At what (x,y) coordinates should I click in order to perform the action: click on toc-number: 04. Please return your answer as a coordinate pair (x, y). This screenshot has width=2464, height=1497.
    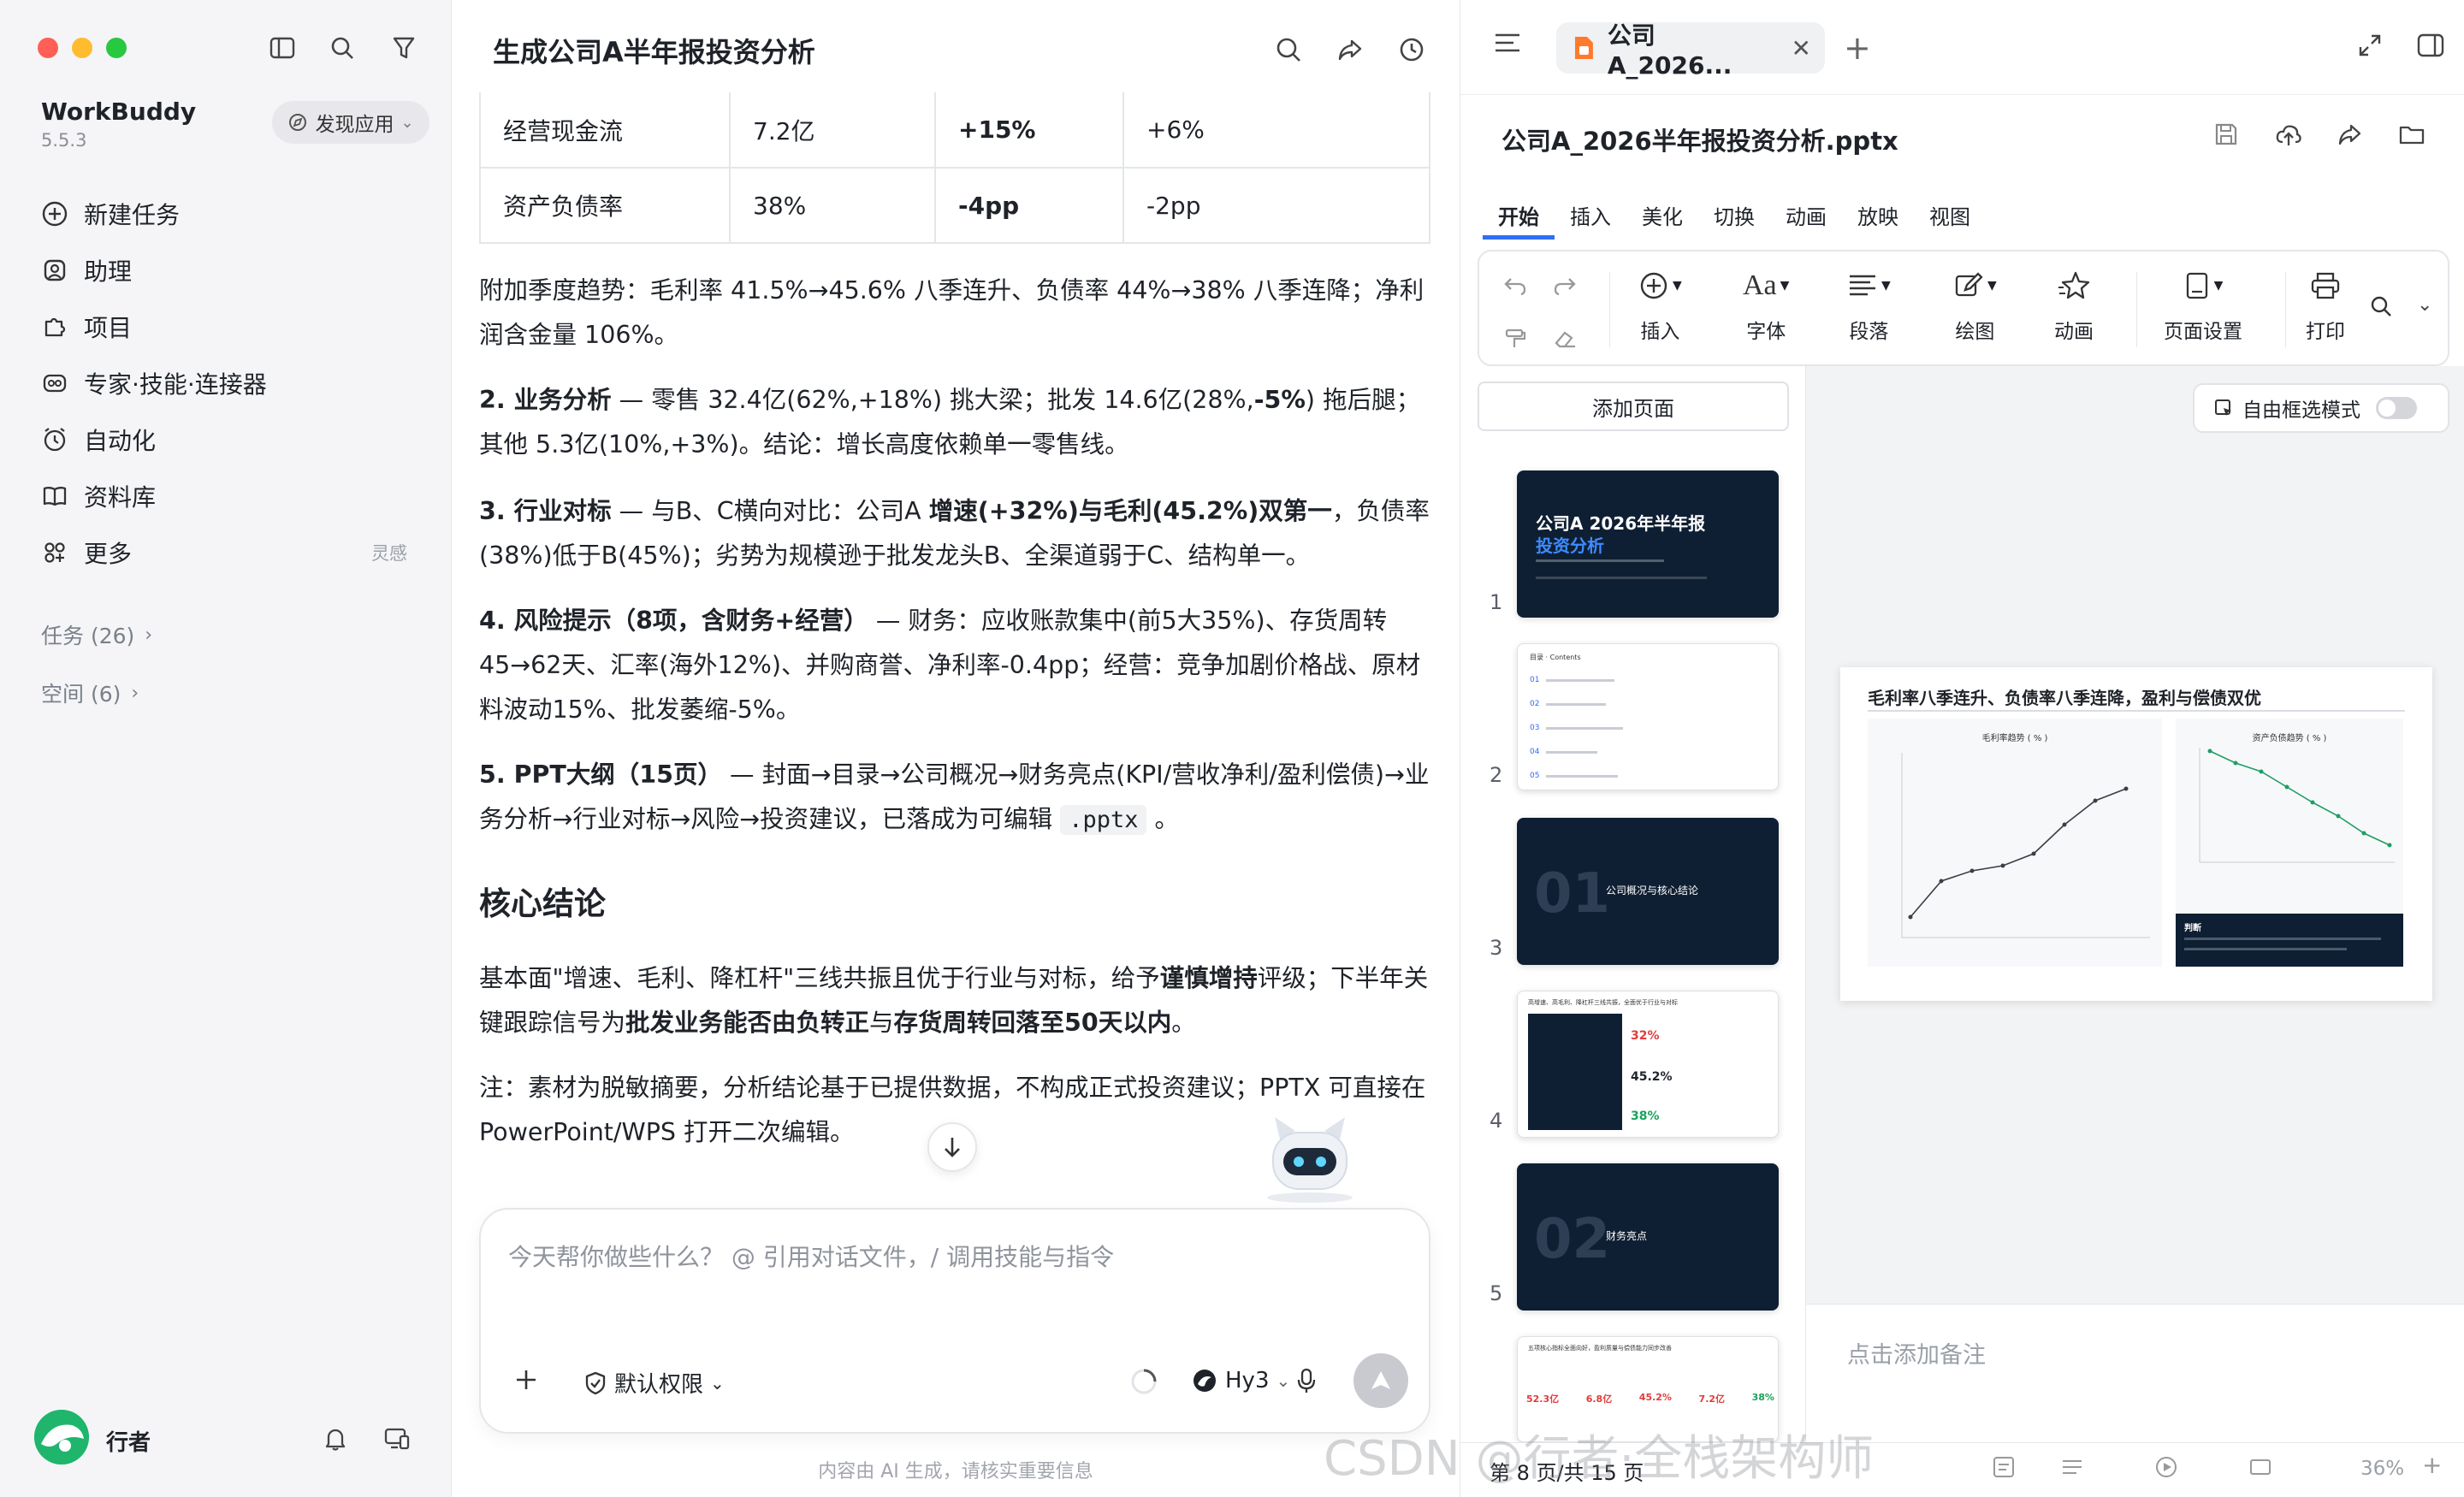
    Looking at the image, I should click on (1535, 752).